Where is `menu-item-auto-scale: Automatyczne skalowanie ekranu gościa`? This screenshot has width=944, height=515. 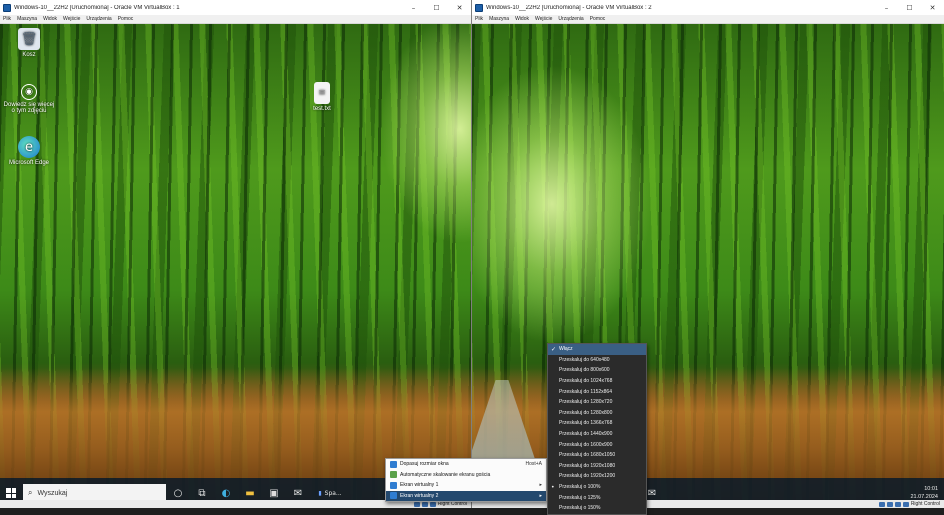 menu-item-auto-scale: Automatyczne skalowanie ekranu gościa is located at coordinates (466, 475).